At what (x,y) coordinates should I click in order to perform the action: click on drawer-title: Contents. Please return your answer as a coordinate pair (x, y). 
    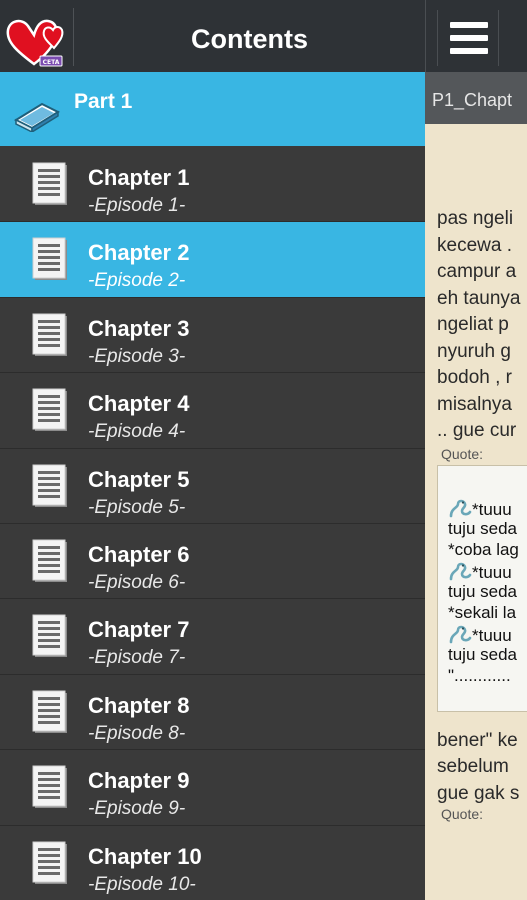
    Looking at the image, I should click on (249, 39).